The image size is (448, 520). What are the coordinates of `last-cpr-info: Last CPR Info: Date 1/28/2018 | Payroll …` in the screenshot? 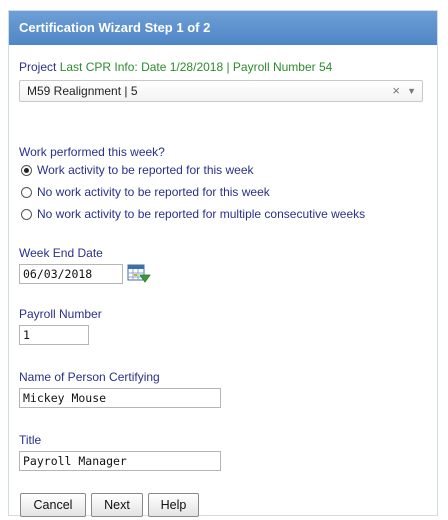 It's located at (196, 67).